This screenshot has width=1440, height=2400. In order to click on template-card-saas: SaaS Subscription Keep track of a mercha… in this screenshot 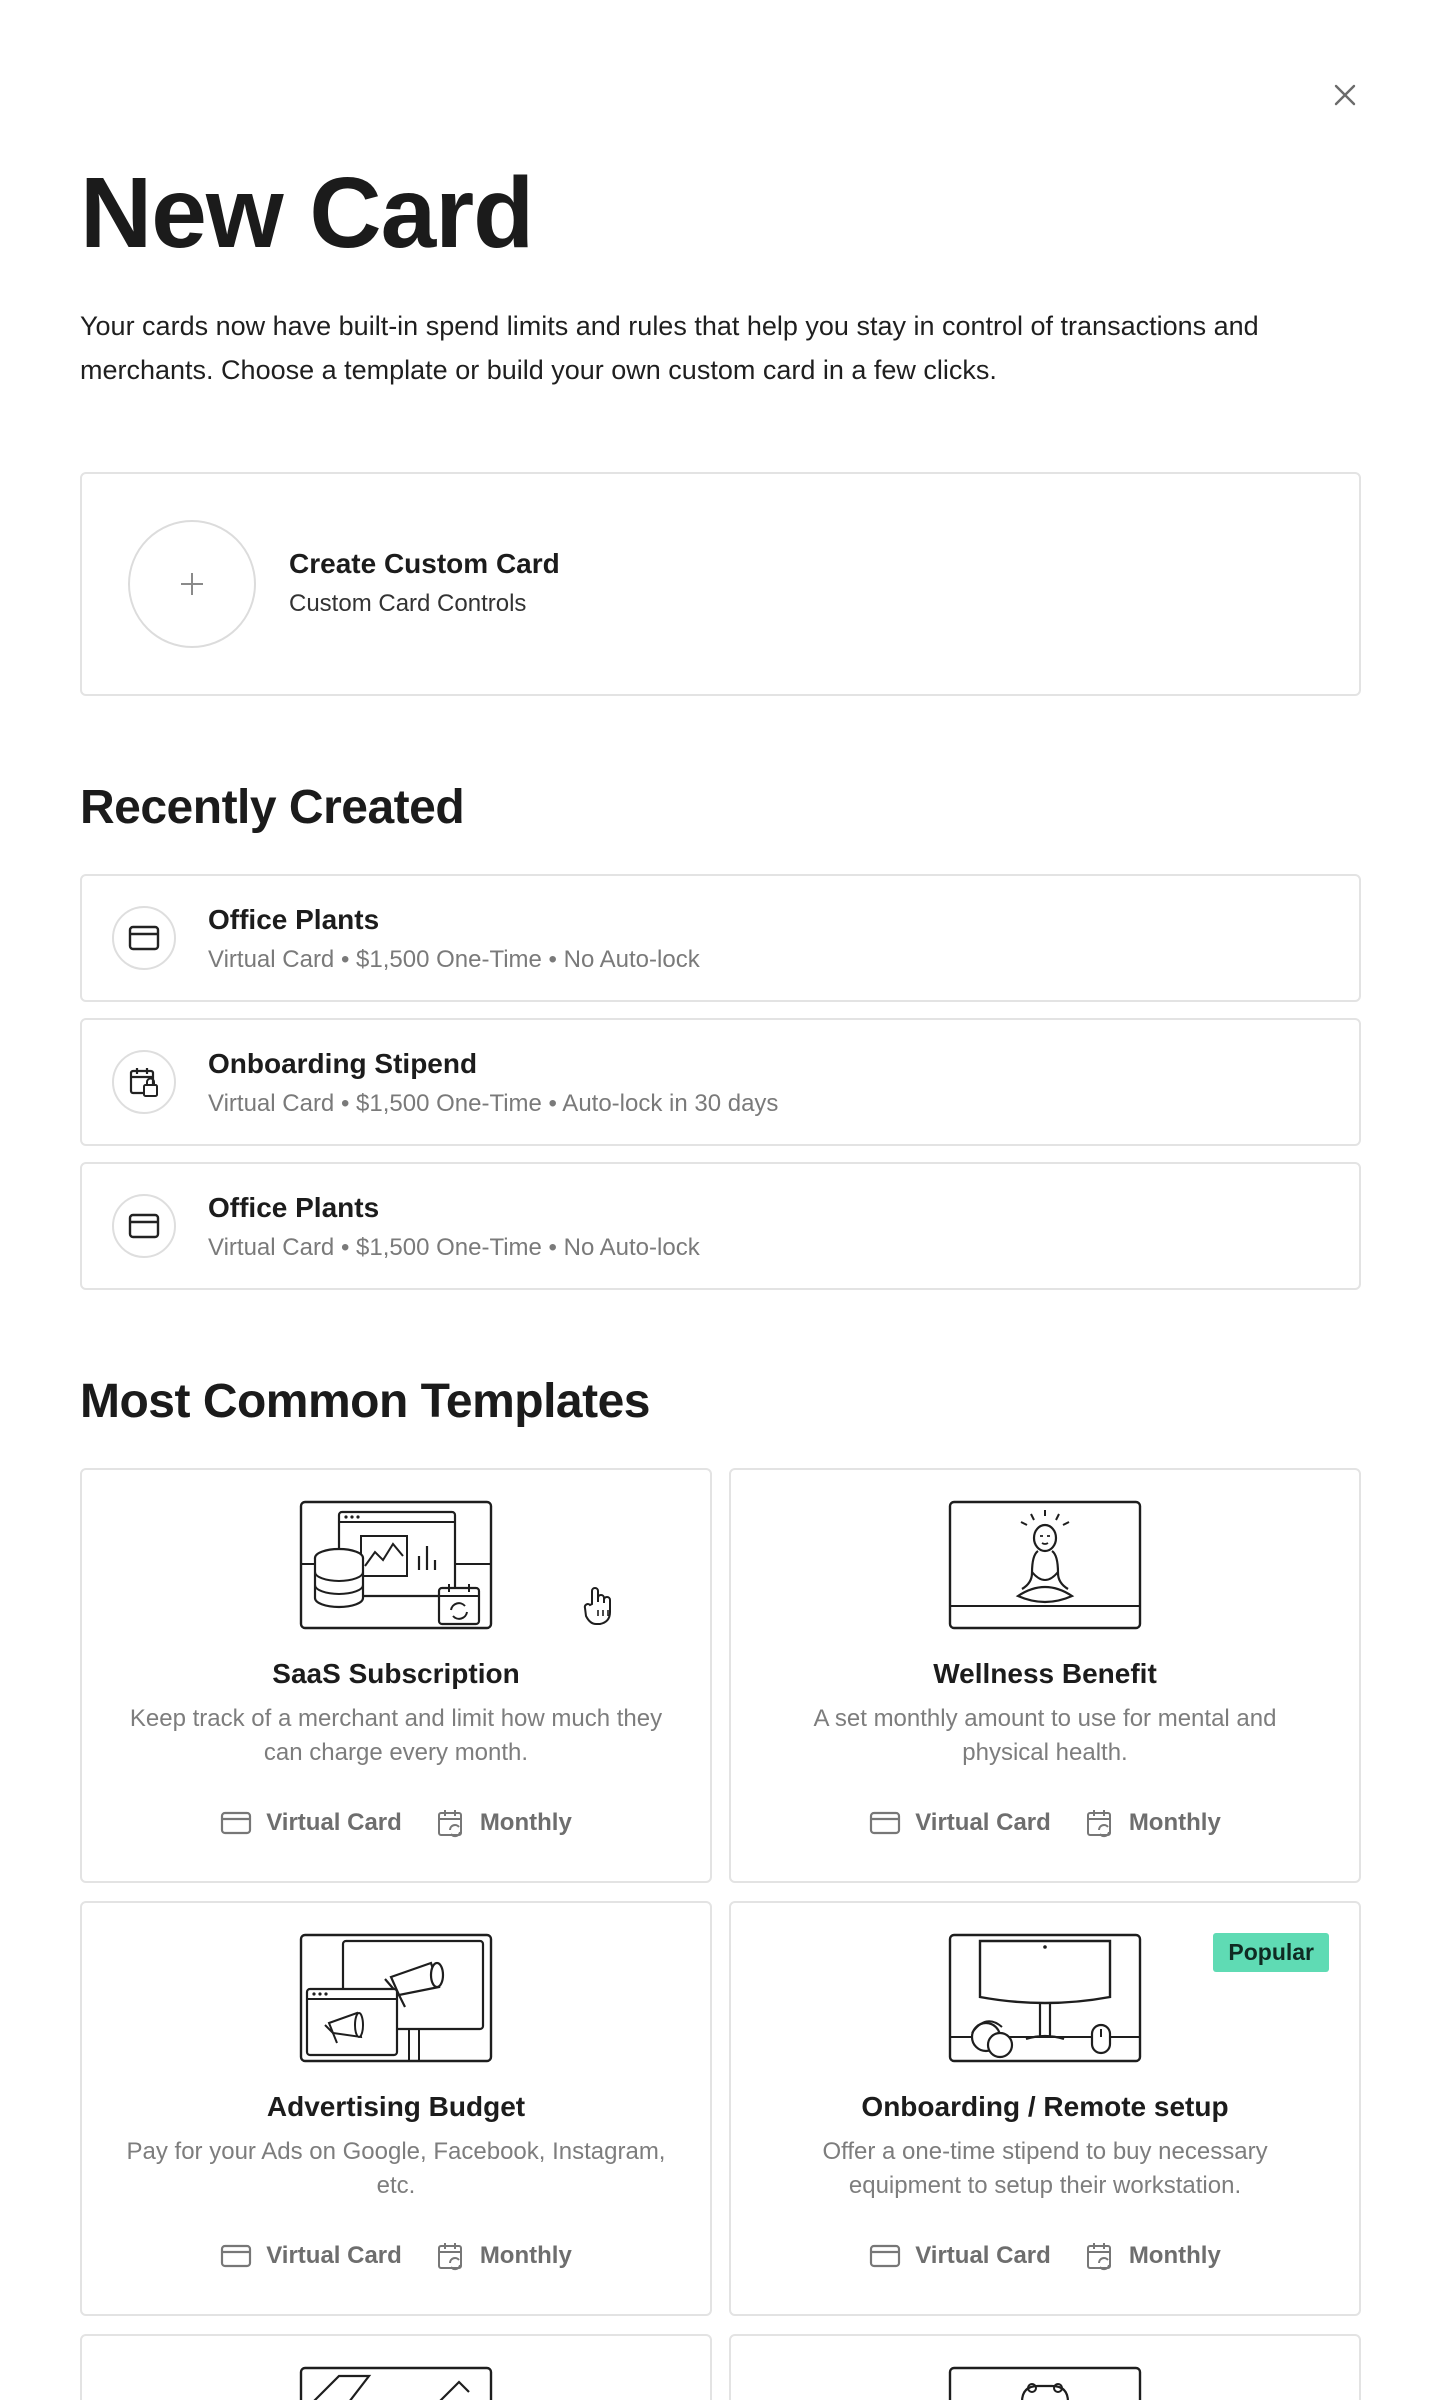, I will do `click(396, 1675)`.